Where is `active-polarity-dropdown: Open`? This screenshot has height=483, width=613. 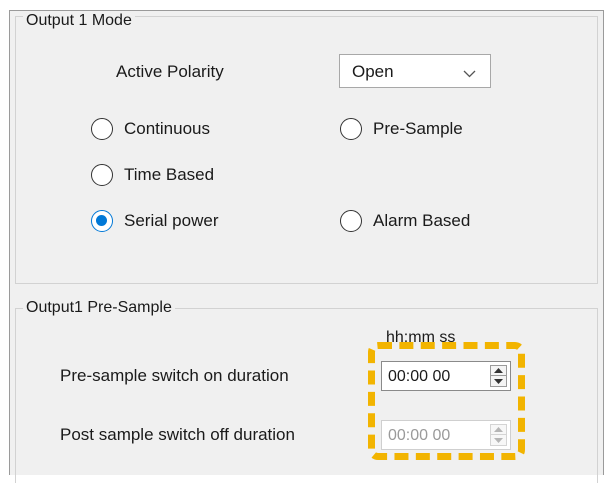 active-polarity-dropdown: Open is located at coordinates (415, 71).